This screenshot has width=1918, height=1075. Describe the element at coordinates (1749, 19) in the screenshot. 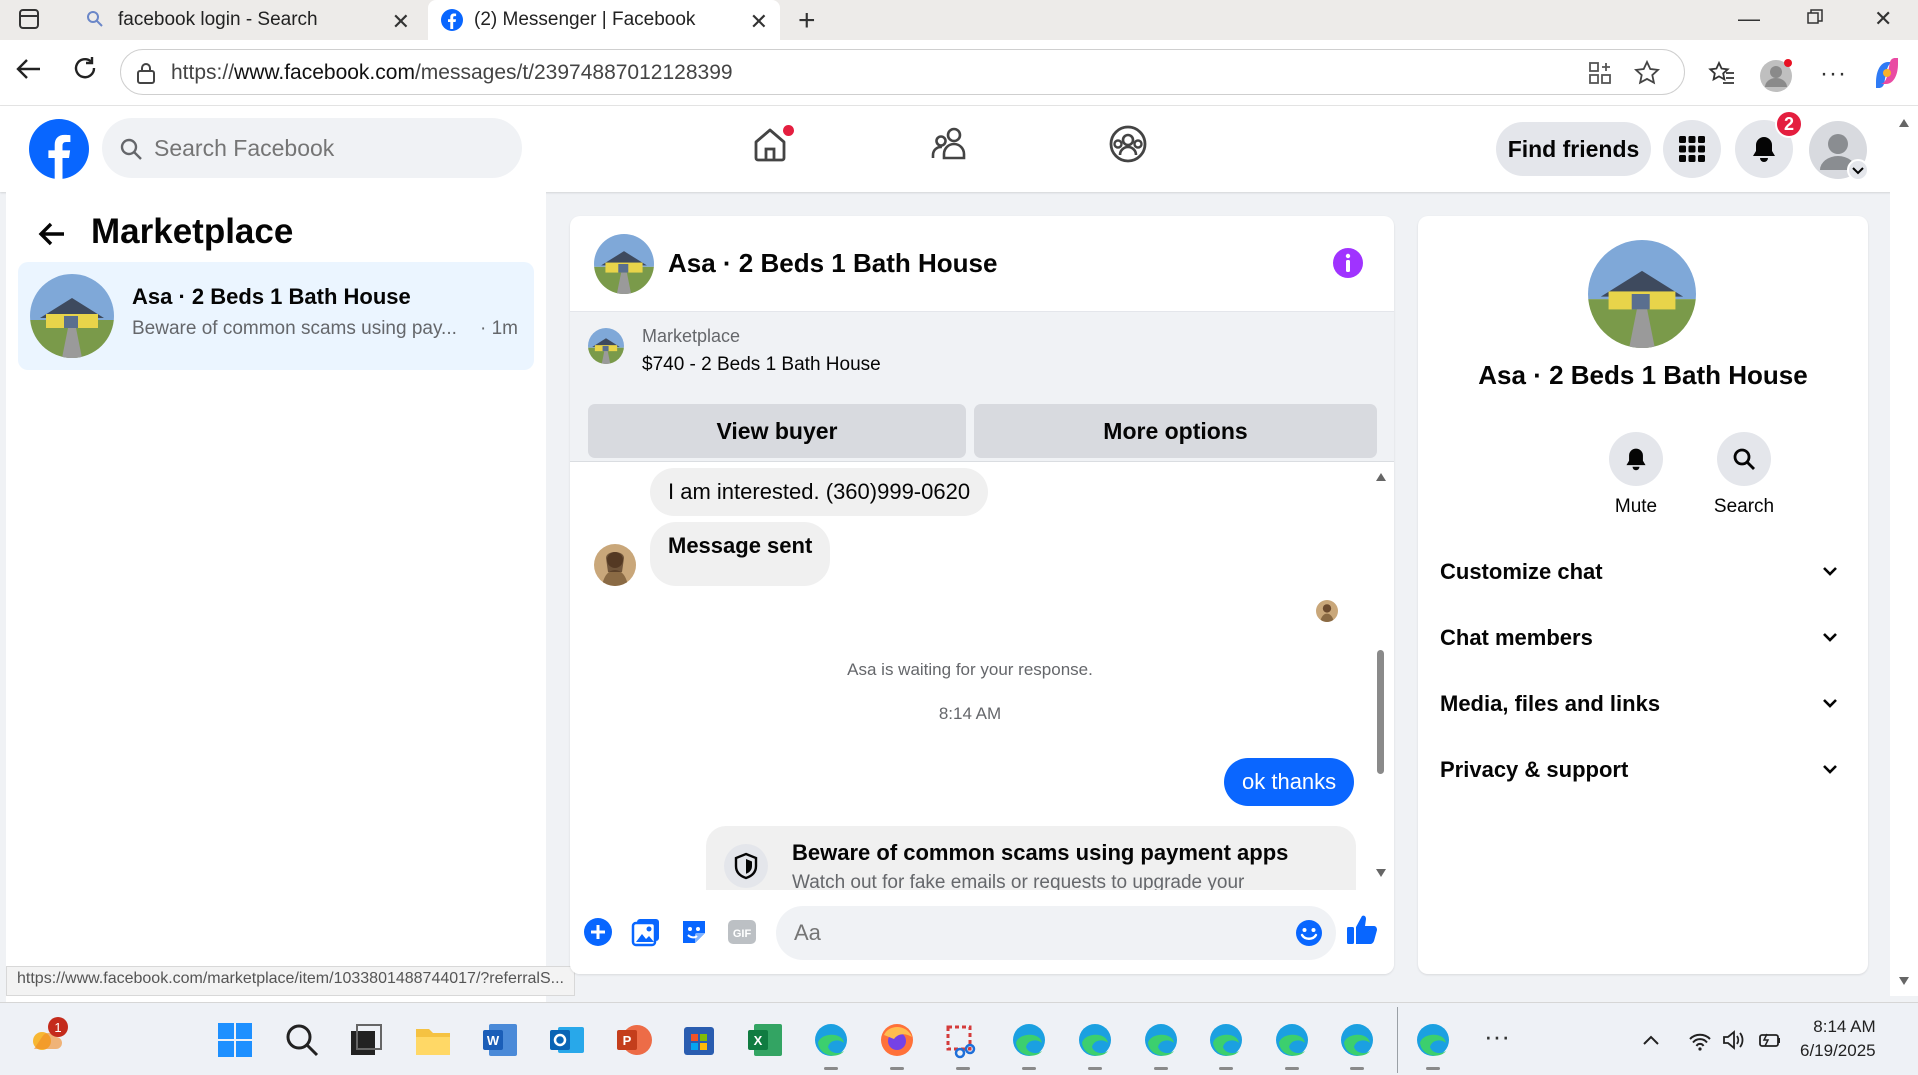

I see `minimize-icon: —` at that location.